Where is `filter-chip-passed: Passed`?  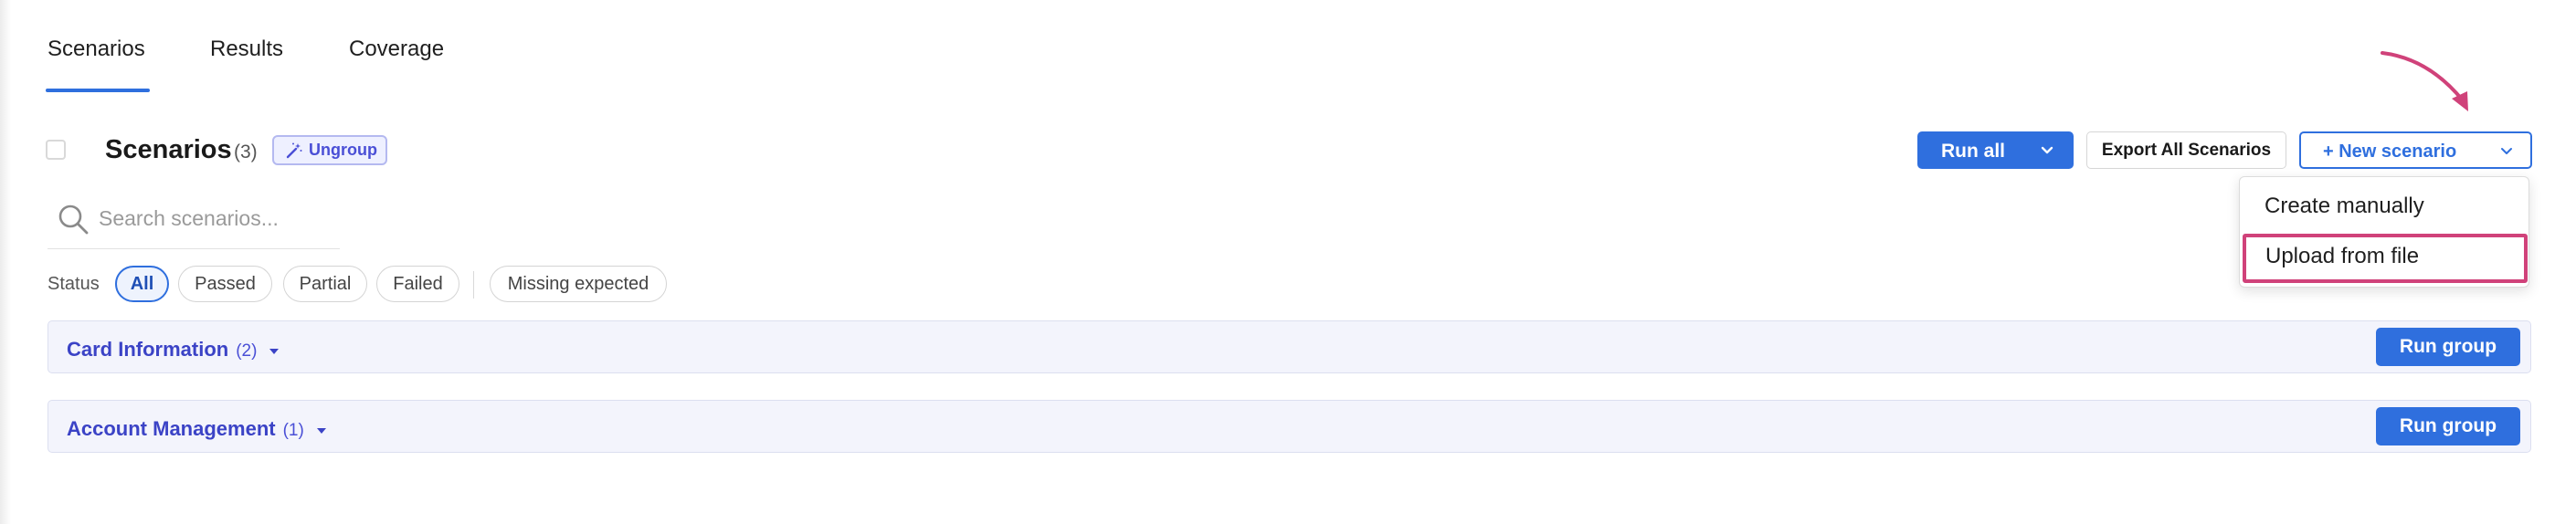
filter-chip-passed: Passed is located at coordinates (225, 284).